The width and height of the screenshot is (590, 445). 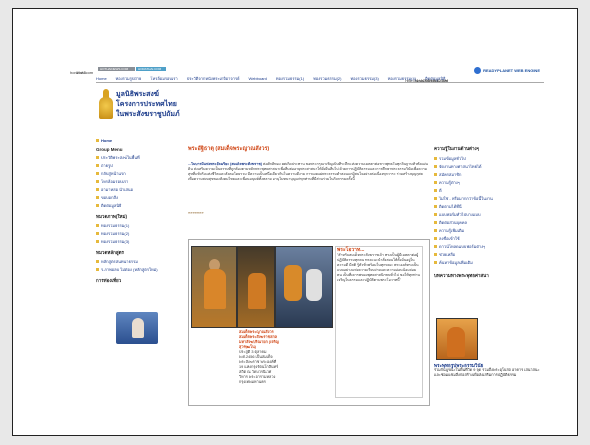 What do you see at coordinates (136, 197) in the screenshot?
I see `sidebar-item: ขอบอกสิ่ง` at bounding box center [136, 197].